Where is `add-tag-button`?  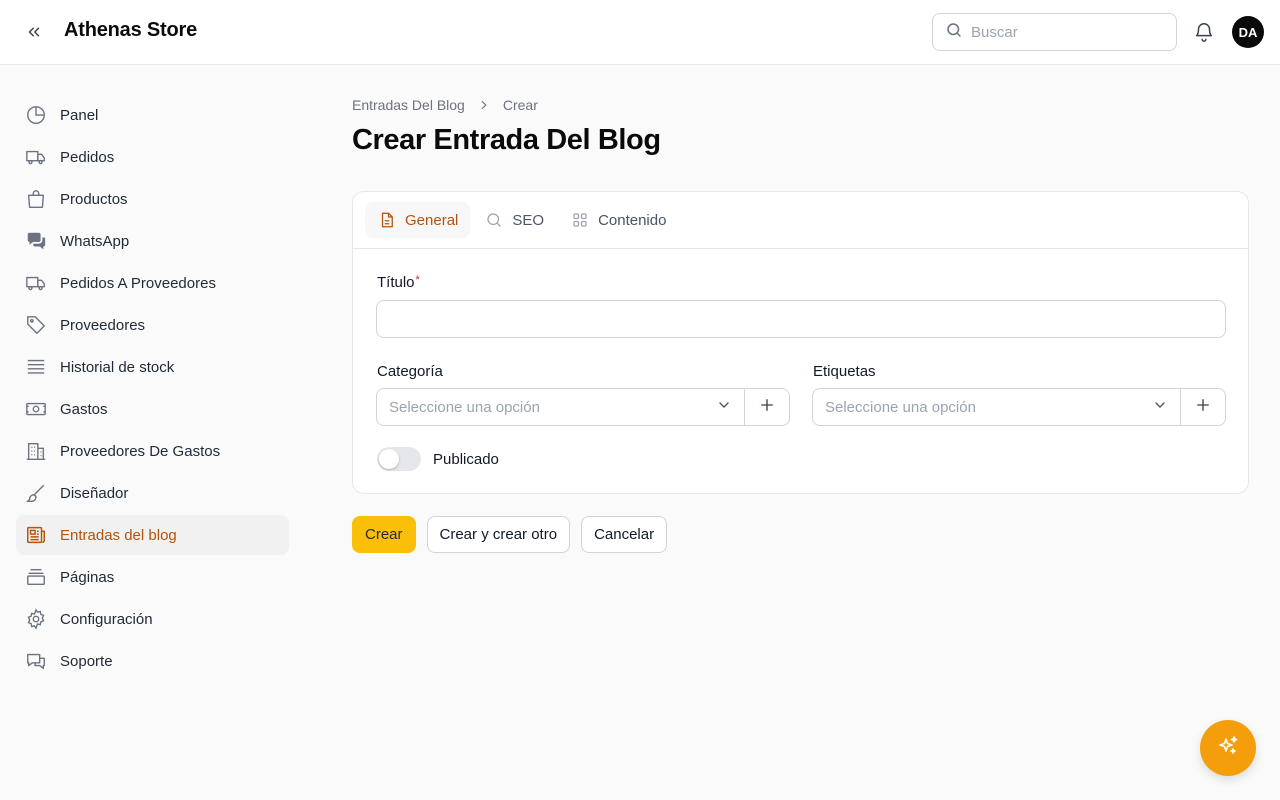 add-tag-button is located at coordinates (1202, 407).